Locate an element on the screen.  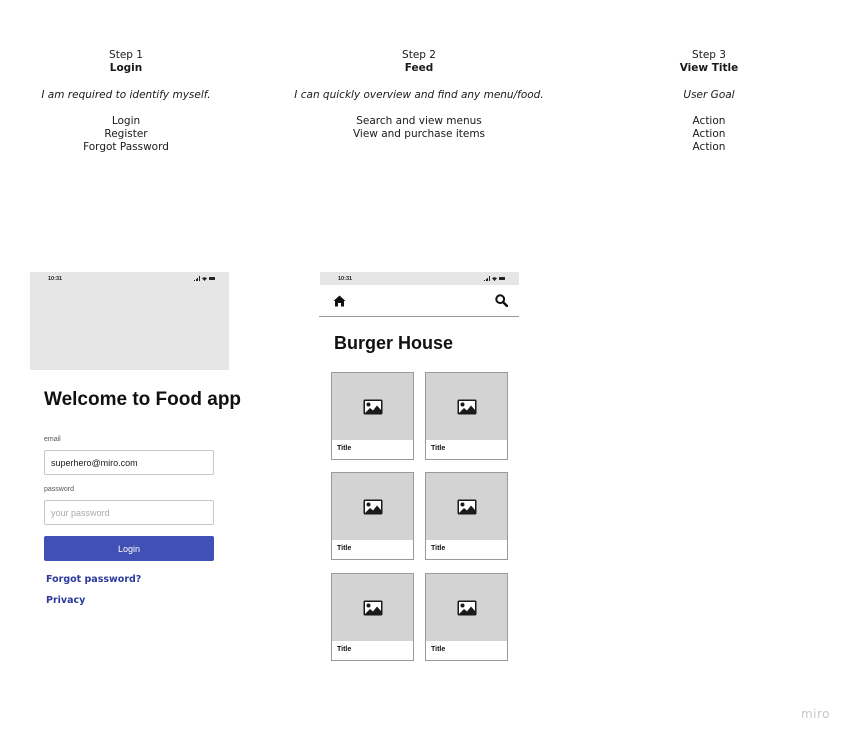
home-icon is located at coordinates (339, 301).